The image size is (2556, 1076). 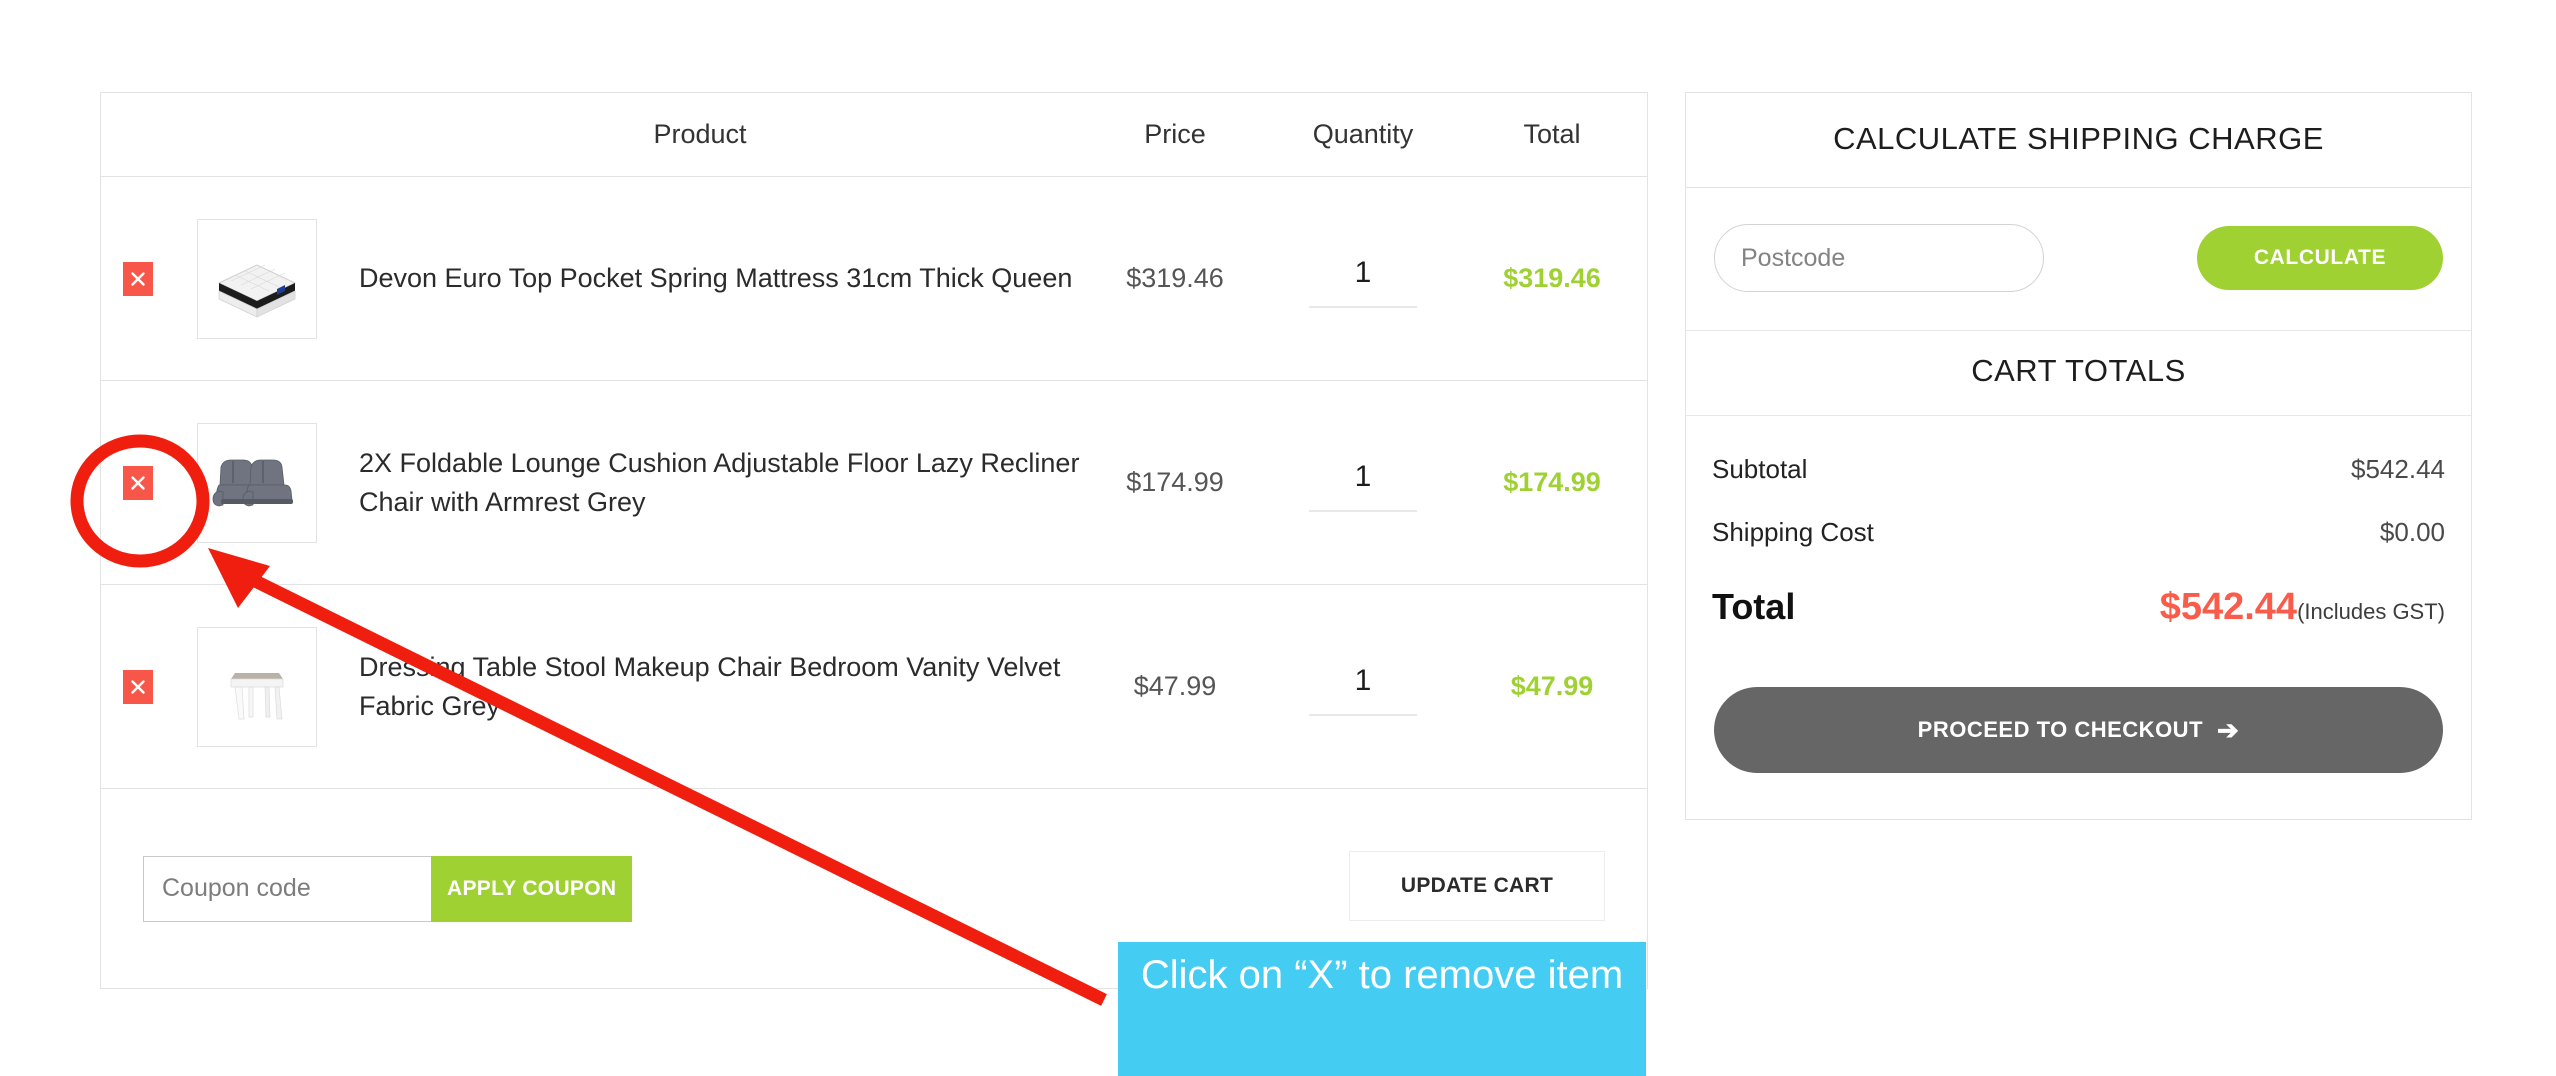 What do you see at coordinates (2371, 611) in the screenshot?
I see `gst-note: (Includes GST)` at bounding box center [2371, 611].